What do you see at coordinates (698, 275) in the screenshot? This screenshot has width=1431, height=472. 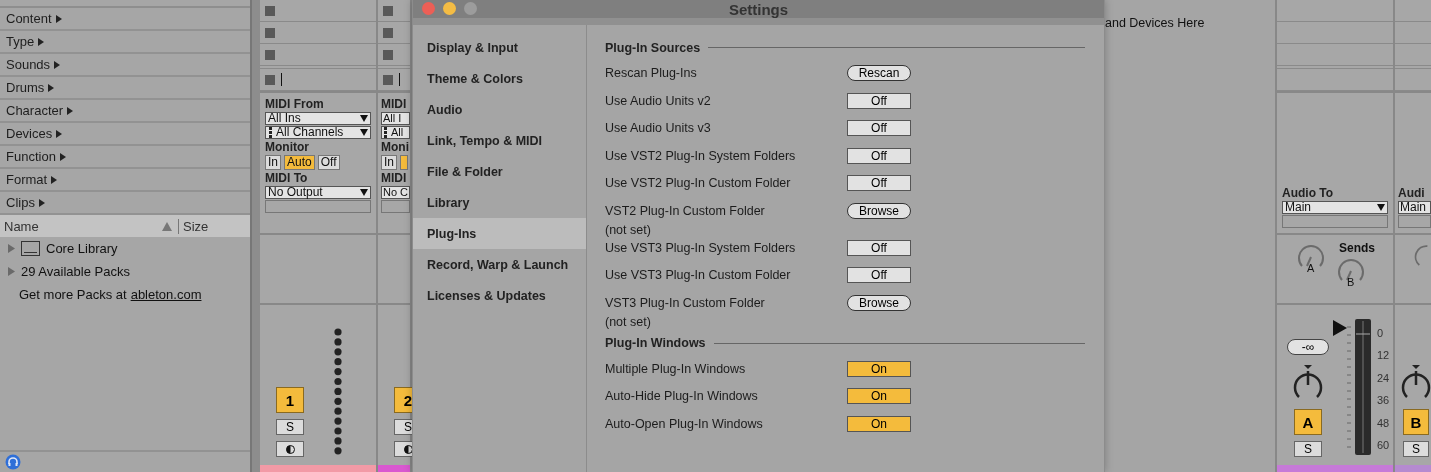 I see `setting-label: Use VST3 Plug-In Custom Folder` at bounding box center [698, 275].